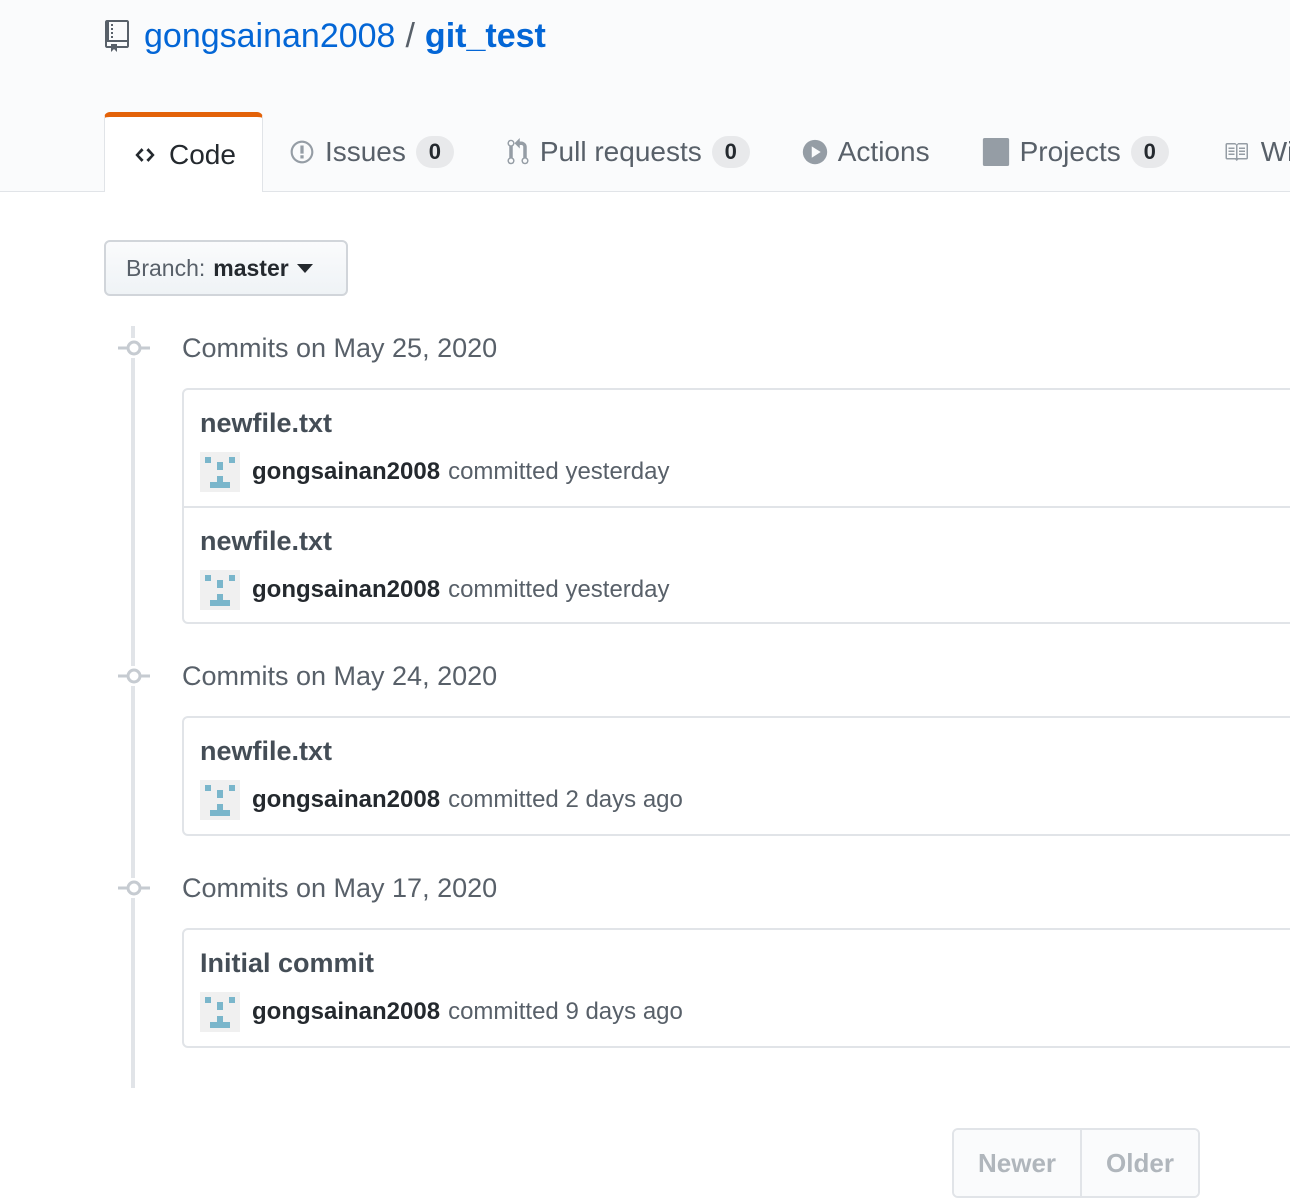 The width and height of the screenshot is (1290, 1198). I want to click on commit-meta: gongsainan2008 committed 2 days ago, so click(441, 800).